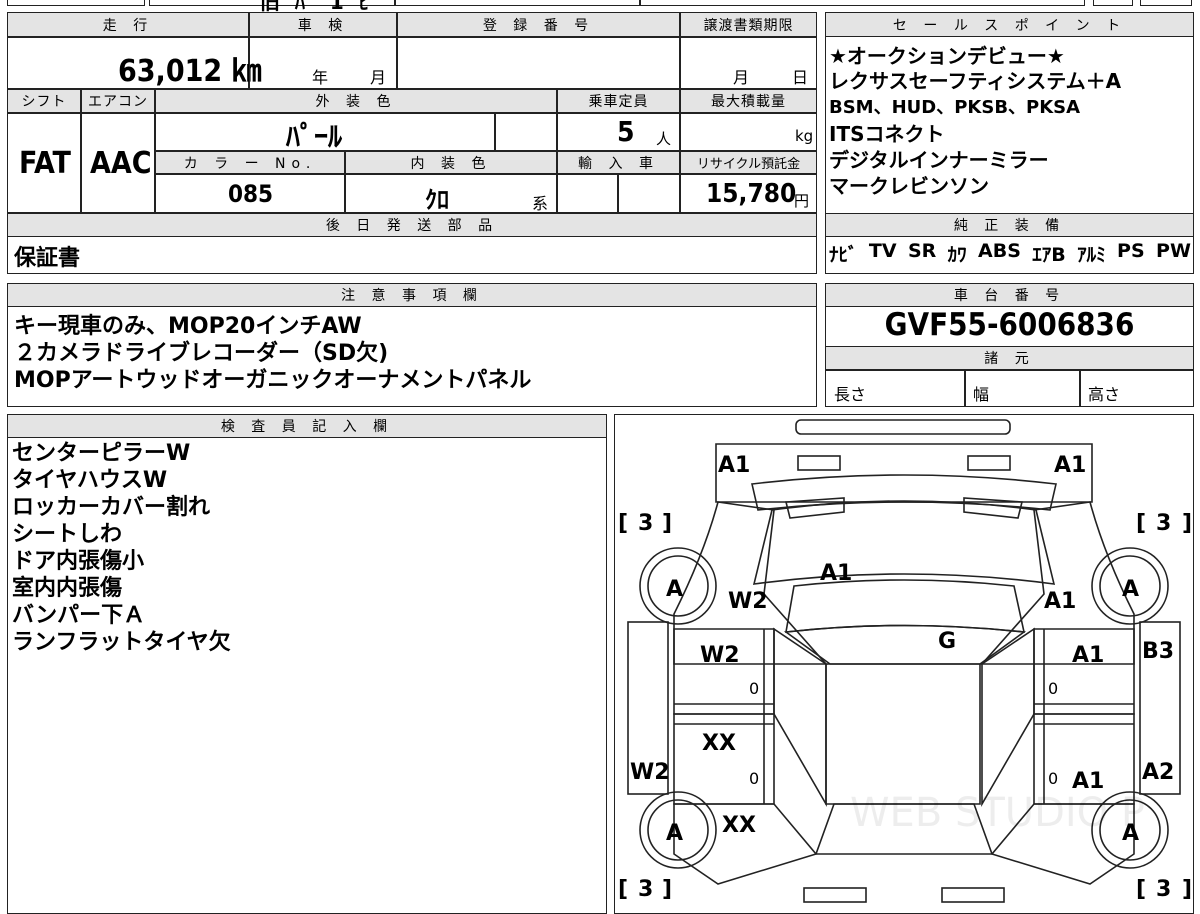 This screenshot has height=914, width=1200. I want to click on inspector-line: ドア内張傷小, so click(78, 561).